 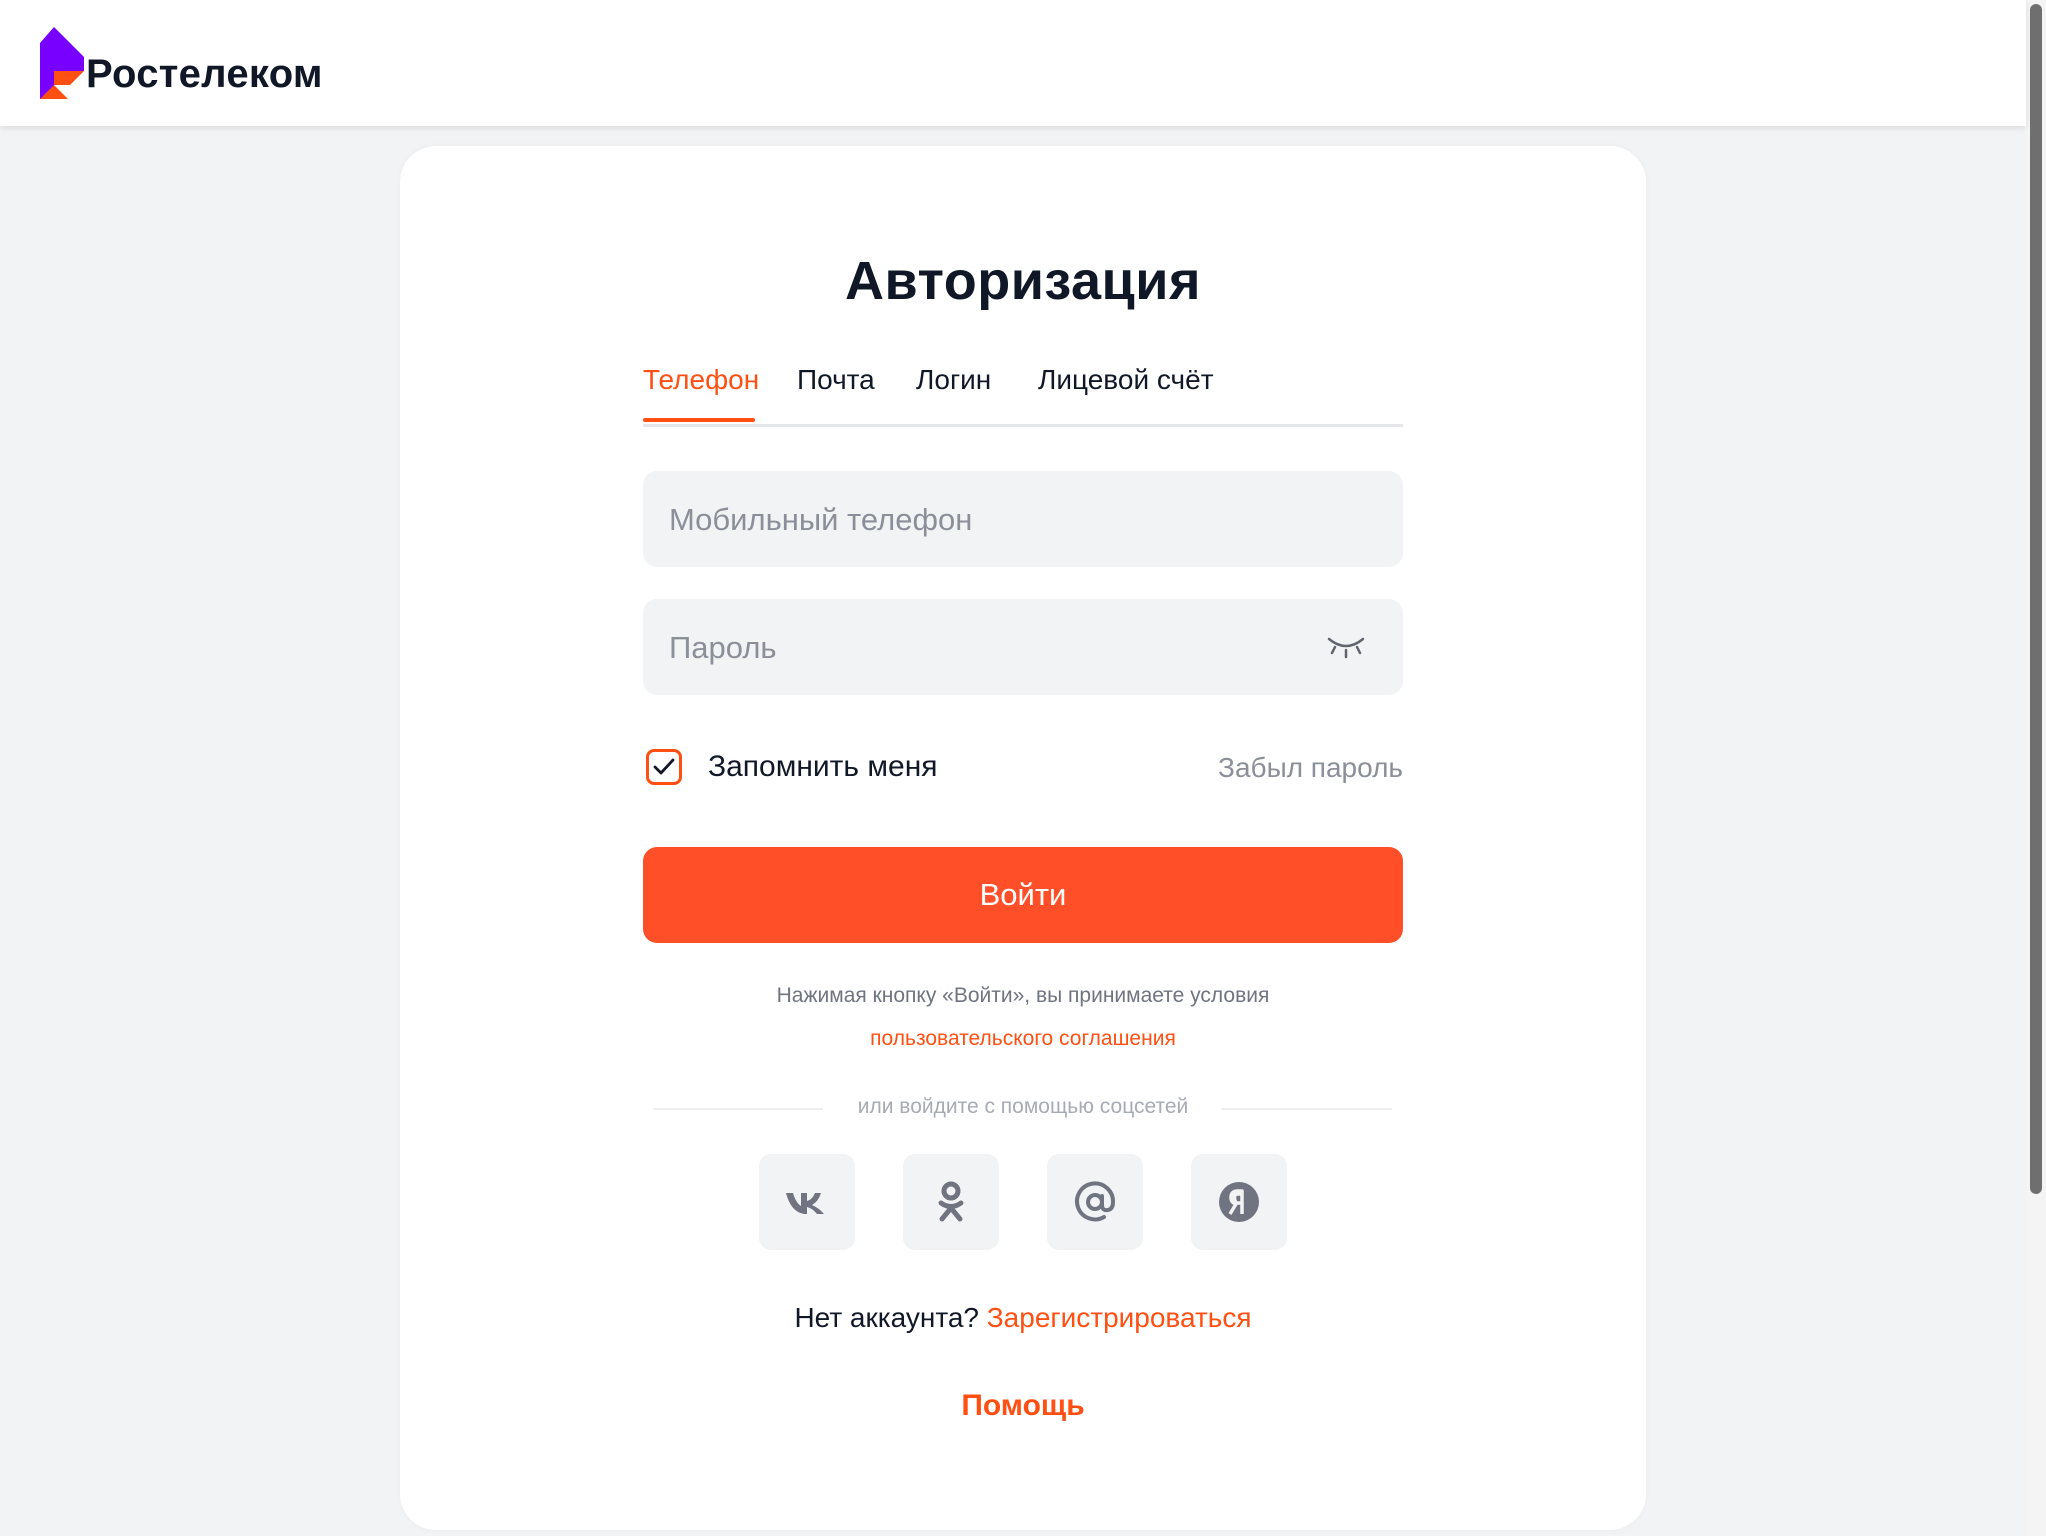 What do you see at coordinates (699, 420) in the screenshot?
I see `active-tab-indicator` at bounding box center [699, 420].